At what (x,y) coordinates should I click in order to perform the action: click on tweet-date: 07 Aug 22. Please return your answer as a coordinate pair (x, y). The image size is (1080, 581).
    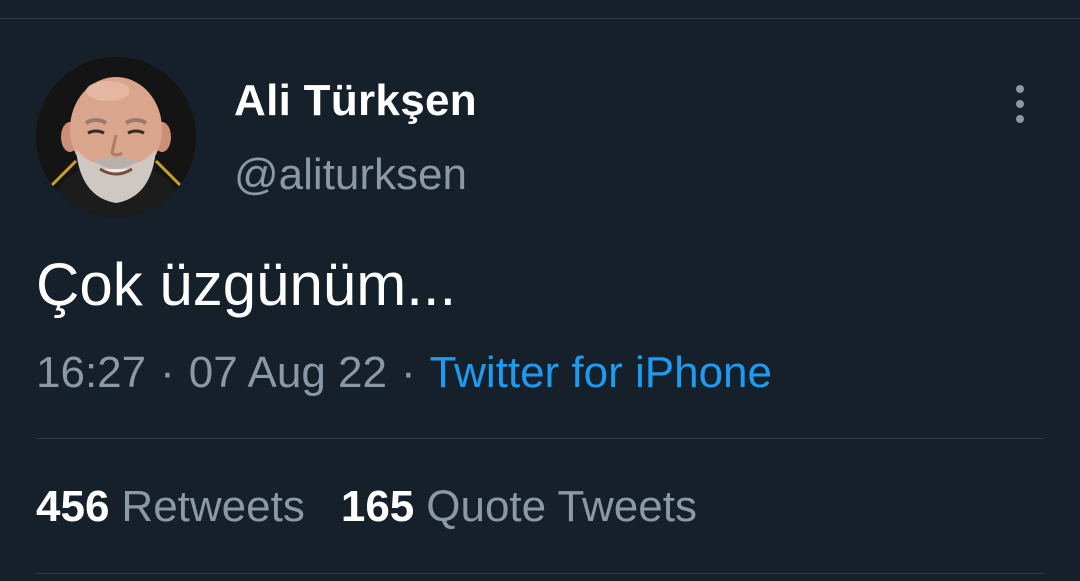
    Looking at the image, I should click on (288, 372).